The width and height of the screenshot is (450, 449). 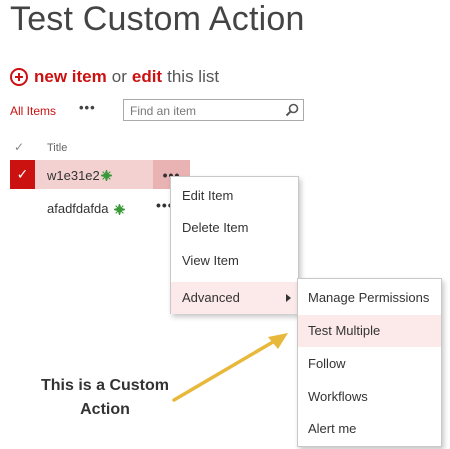 I want to click on column-header-title: Title, so click(x=57, y=148).